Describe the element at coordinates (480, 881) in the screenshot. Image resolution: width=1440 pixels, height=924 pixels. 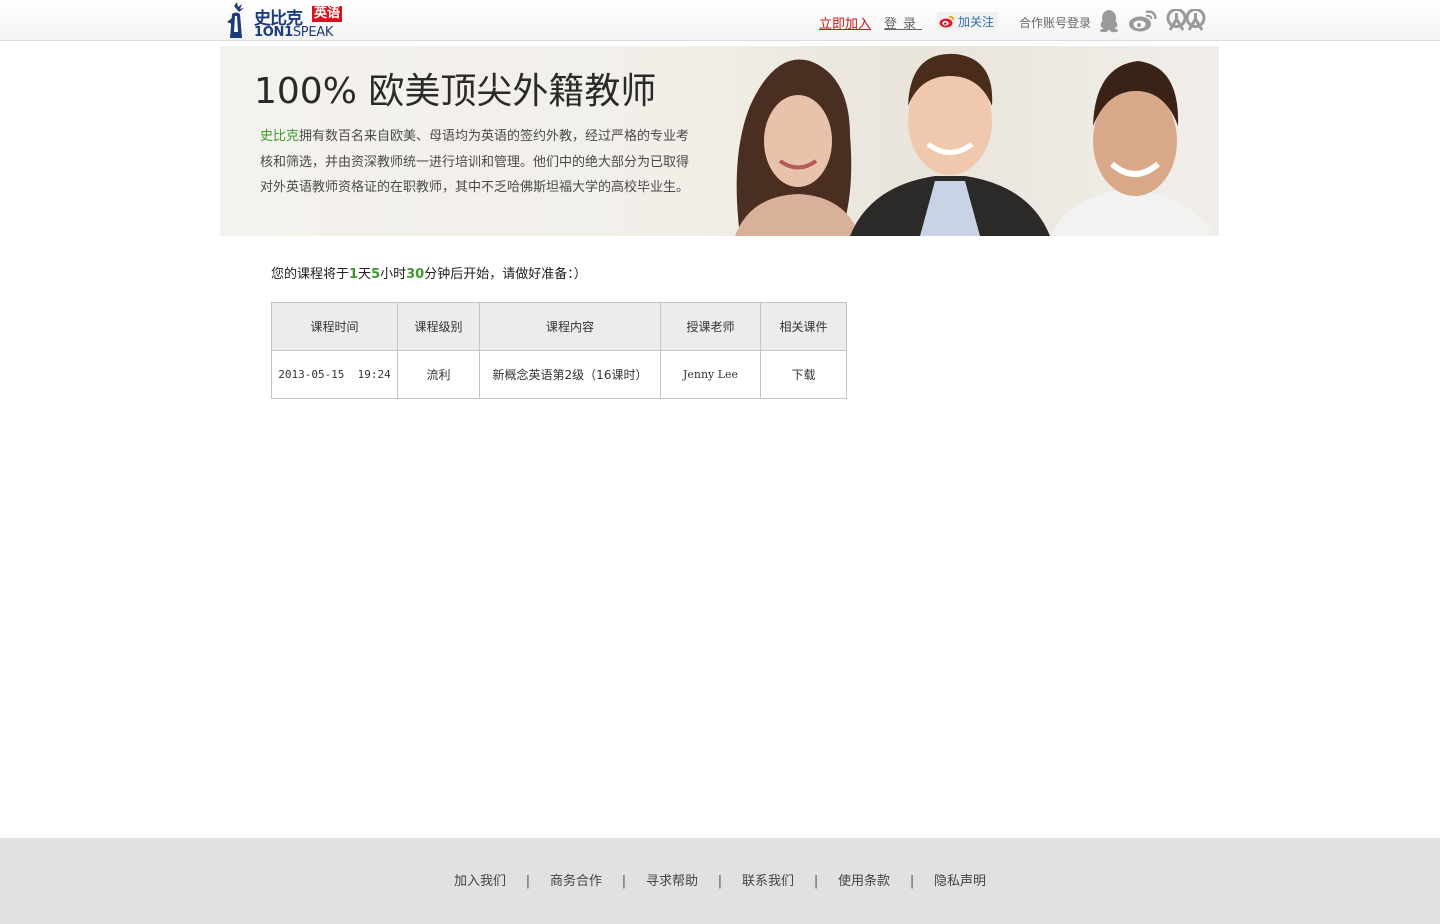
I see `footer-link-join-us: 加入我们` at that location.